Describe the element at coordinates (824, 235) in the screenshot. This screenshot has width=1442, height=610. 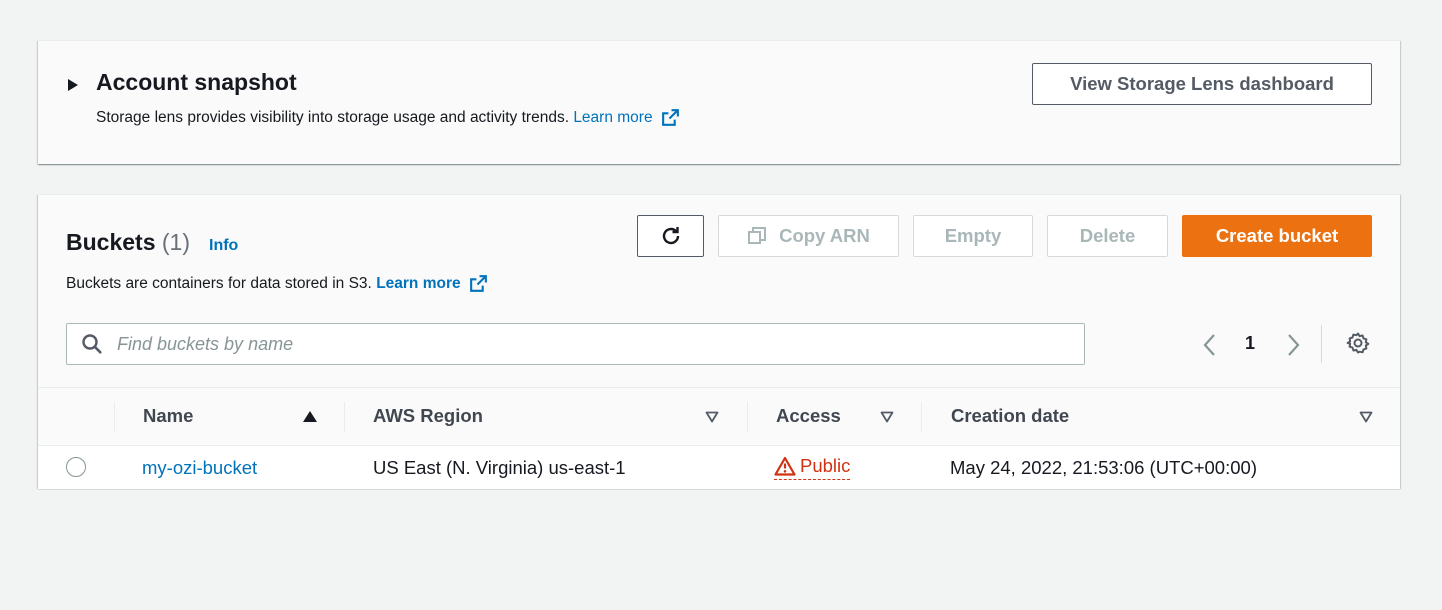
I see `copy-arn-label: Copy ARN` at that location.